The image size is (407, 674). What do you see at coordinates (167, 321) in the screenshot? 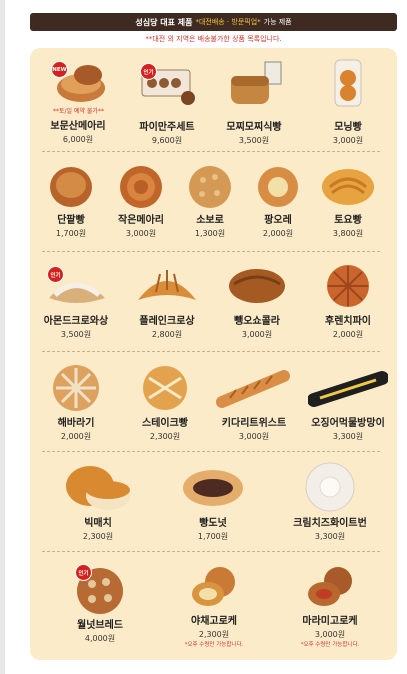
I see `product-name: 플레인크로상` at bounding box center [167, 321].